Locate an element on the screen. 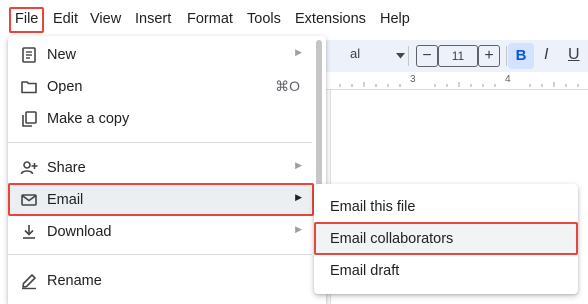  menu-item-label: Share is located at coordinates (66, 168).